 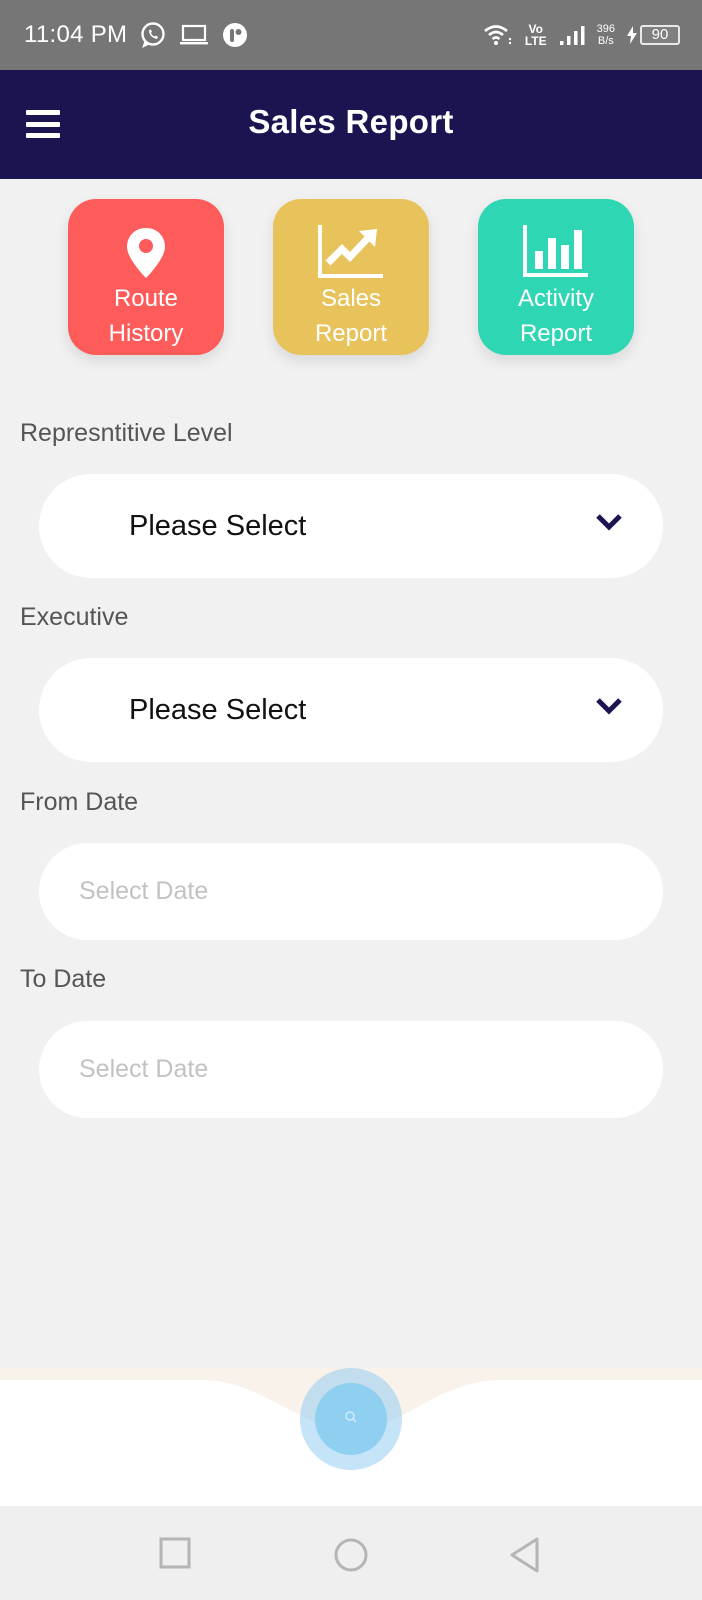 I want to click on activity-report-tile: Activity Report, so click(x=556, y=277).